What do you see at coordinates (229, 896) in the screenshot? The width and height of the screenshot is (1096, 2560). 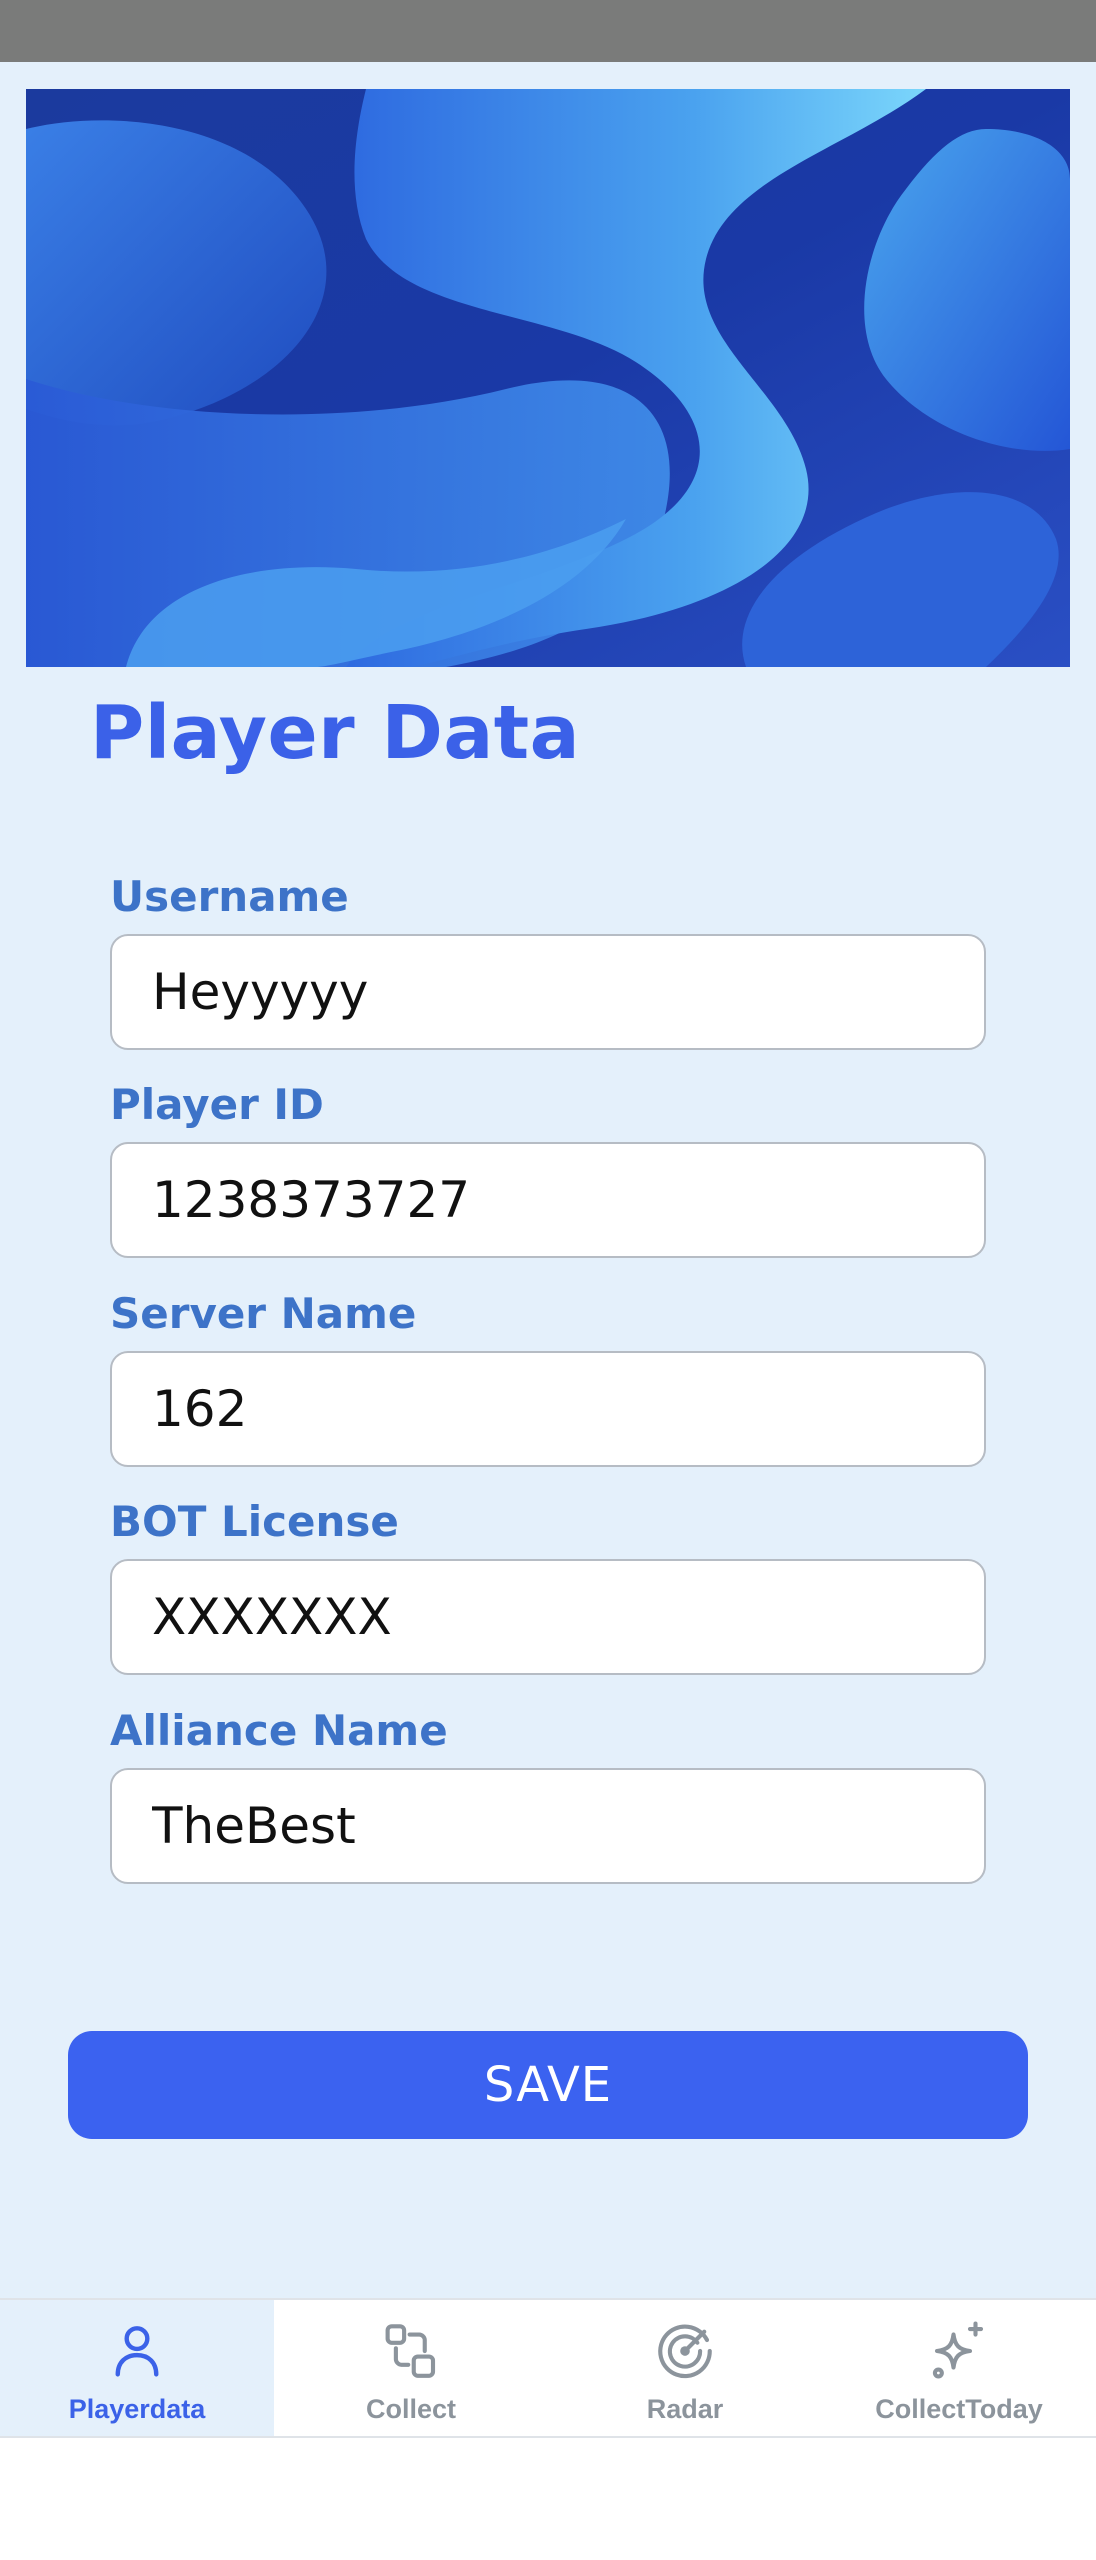 I see `username-label: Username` at bounding box center [229, 896].